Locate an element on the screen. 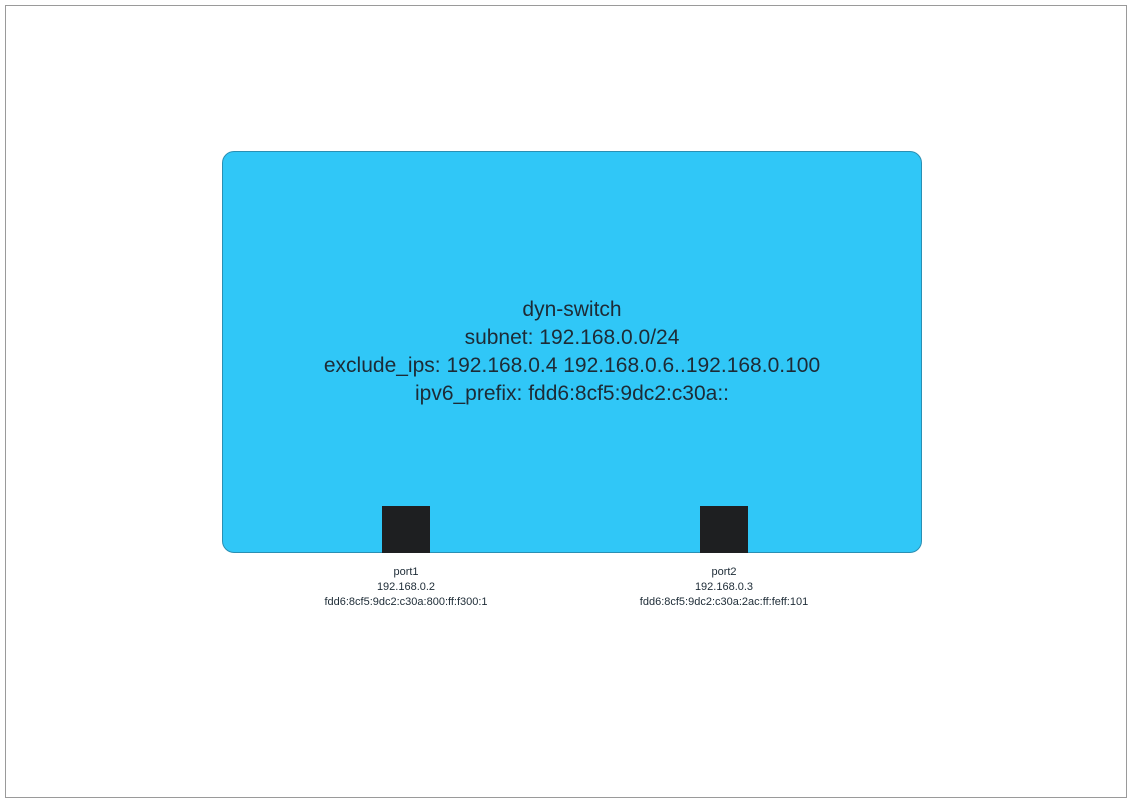  port2-node is located at coordinates (724, 529).